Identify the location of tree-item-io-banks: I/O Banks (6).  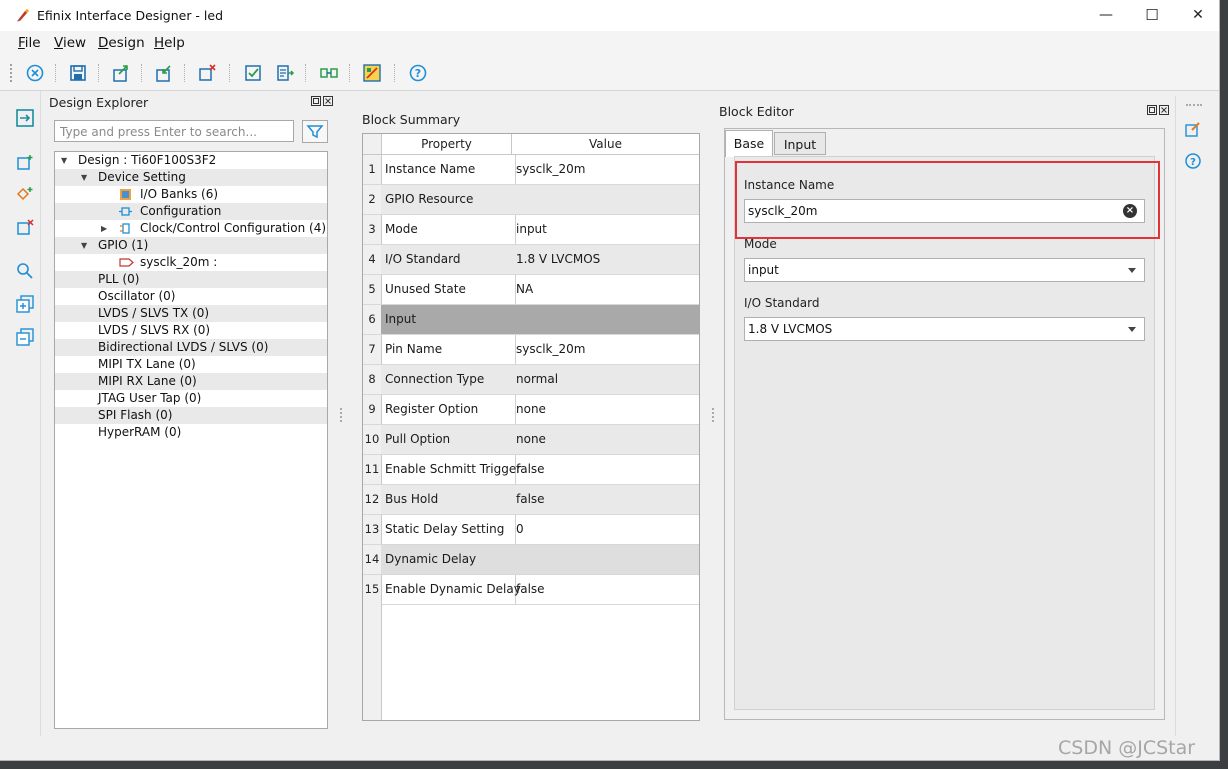
(191, 194).